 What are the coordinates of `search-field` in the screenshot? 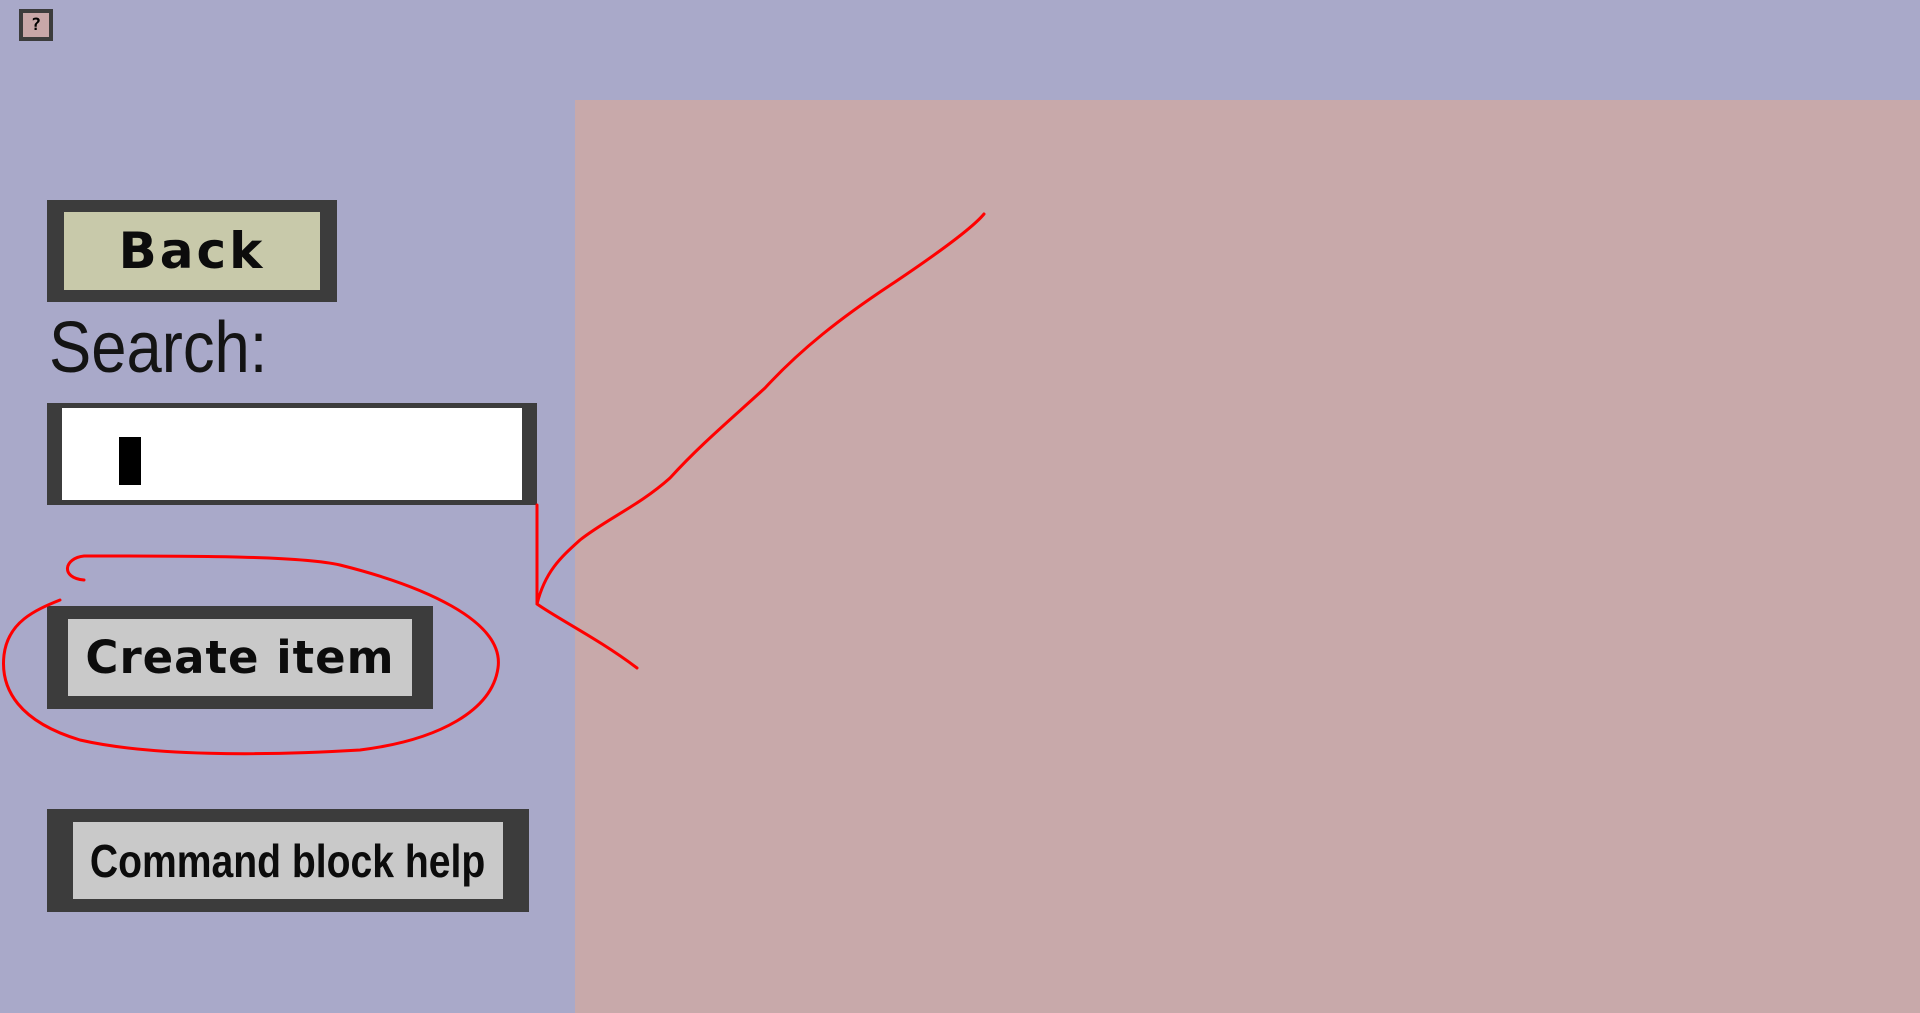 It's located at (292, 454).